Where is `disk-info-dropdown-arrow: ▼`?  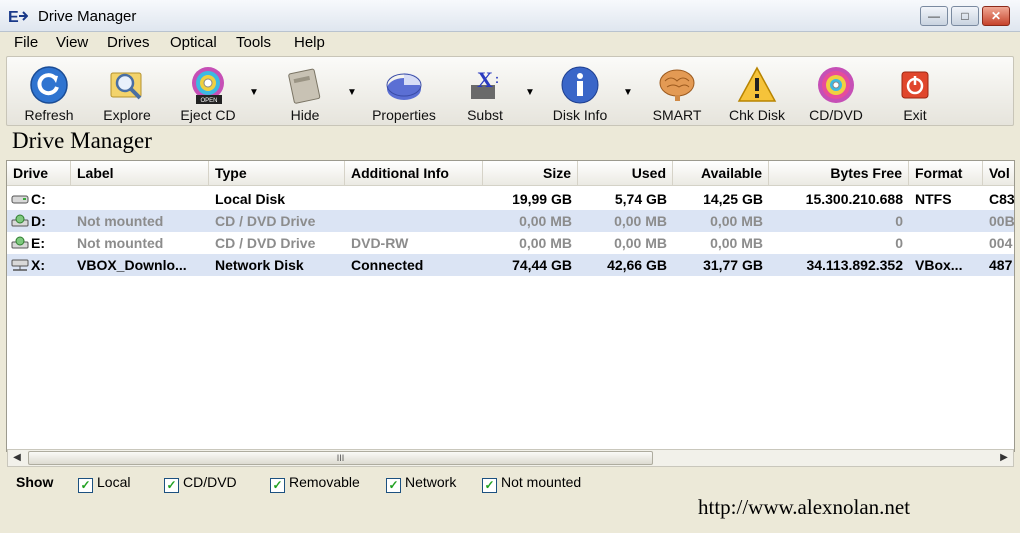 disk-info-dropdown-arrow: ▼ is located at coordinates (628, 92).